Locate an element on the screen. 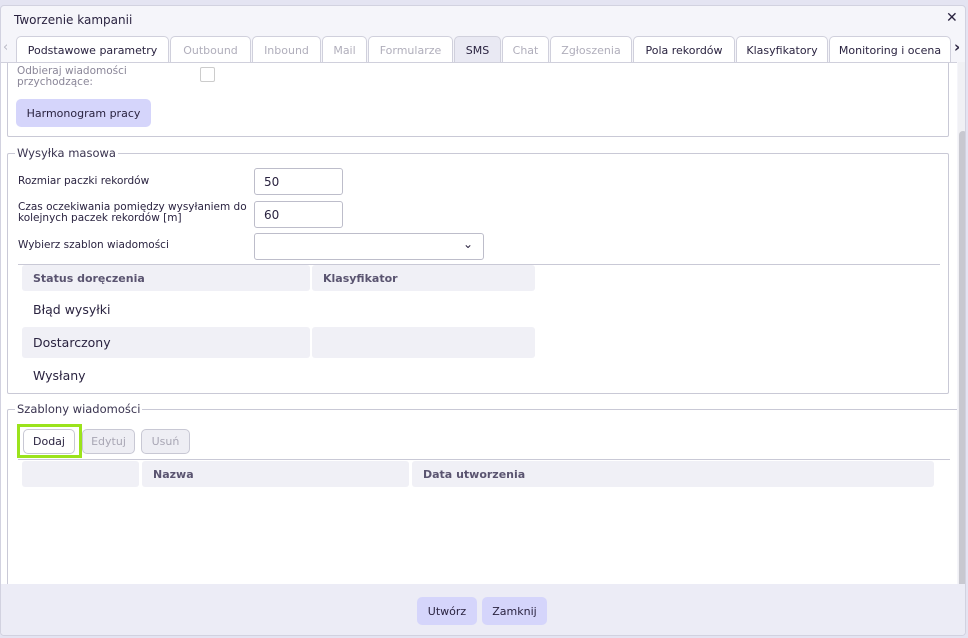  templates-legend: Szablony wiadomości is located at coordinates (79, 409).